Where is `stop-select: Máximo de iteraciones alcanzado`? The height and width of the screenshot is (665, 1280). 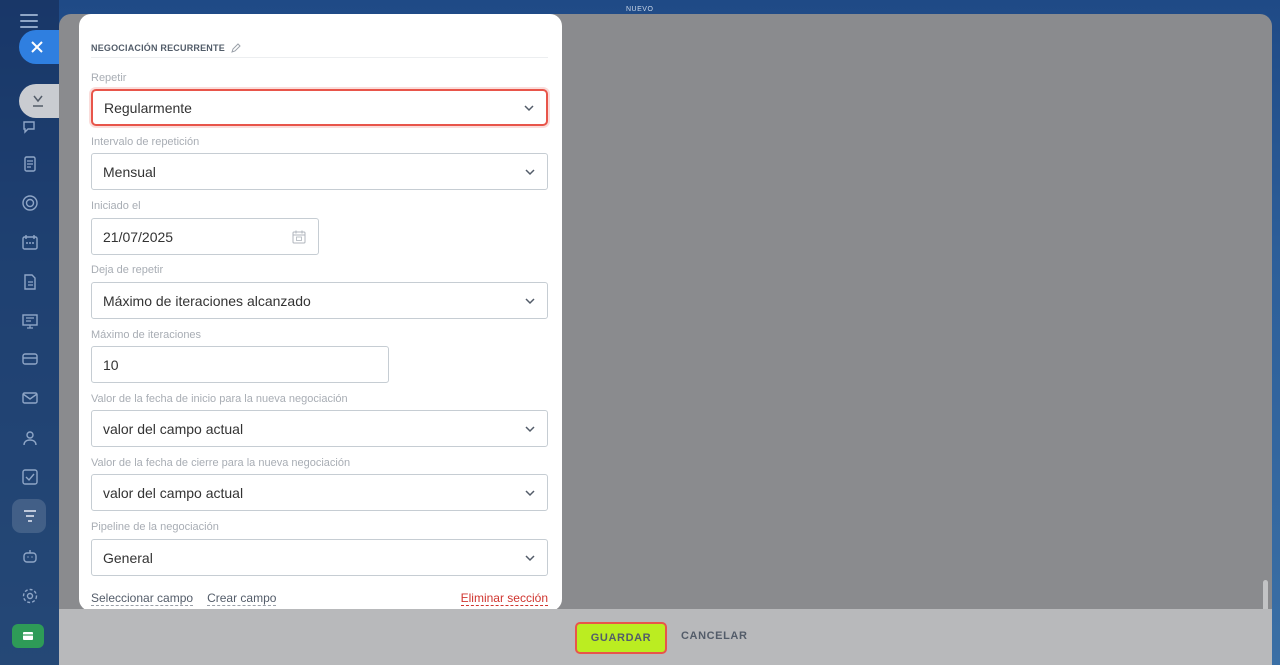
stop-select: Máximo de iteraciones alcanzado is located at coordinates (319, 300).